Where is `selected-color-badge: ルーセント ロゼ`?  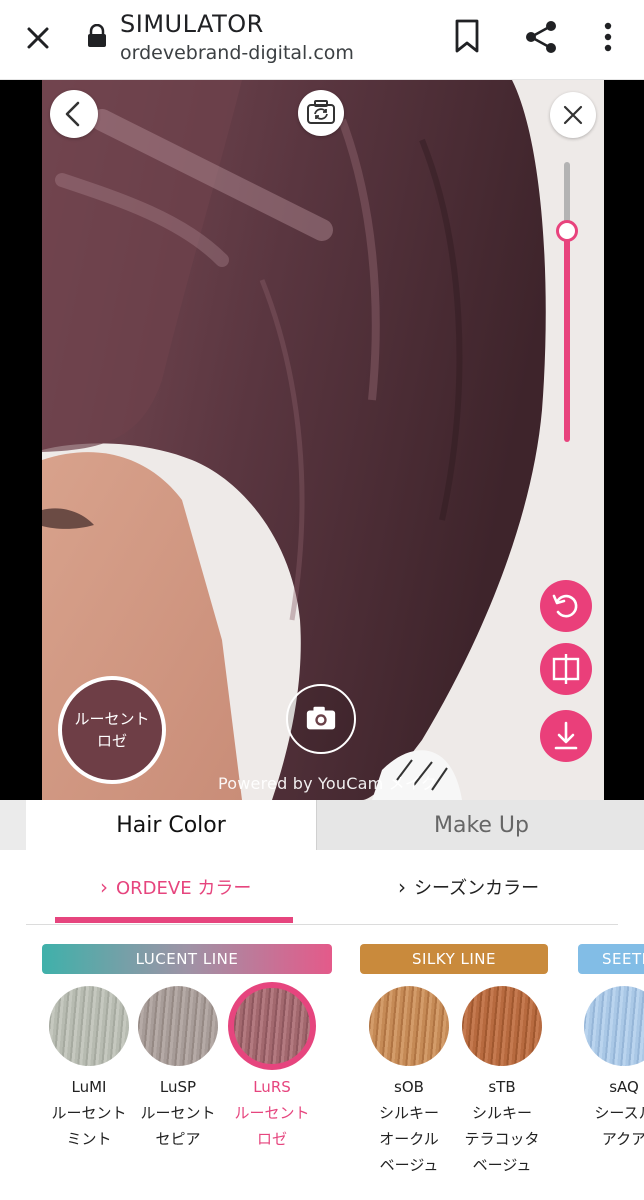 selected-color-badge: ルーセント ロゼ is located at coordinates (112, 730).